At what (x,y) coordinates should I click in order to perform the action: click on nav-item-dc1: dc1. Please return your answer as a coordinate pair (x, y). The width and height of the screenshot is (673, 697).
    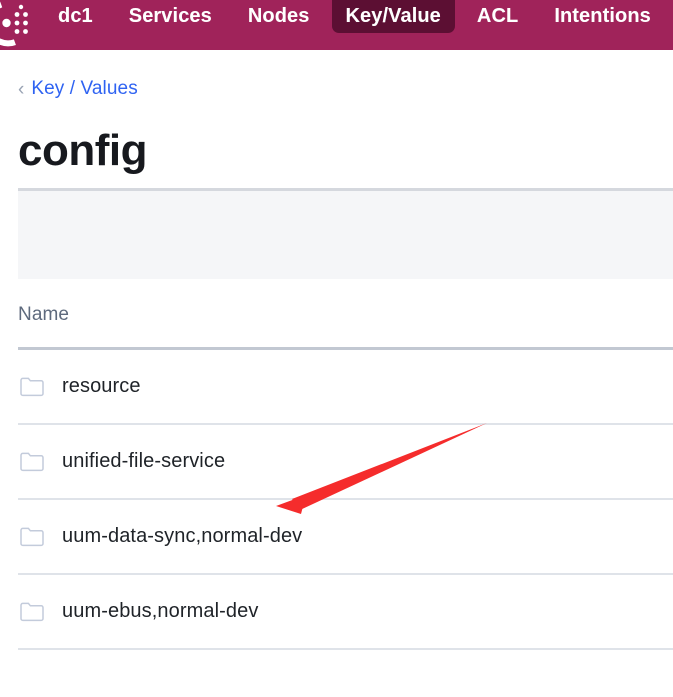
    Looking at the image, I should click on (75, 16).